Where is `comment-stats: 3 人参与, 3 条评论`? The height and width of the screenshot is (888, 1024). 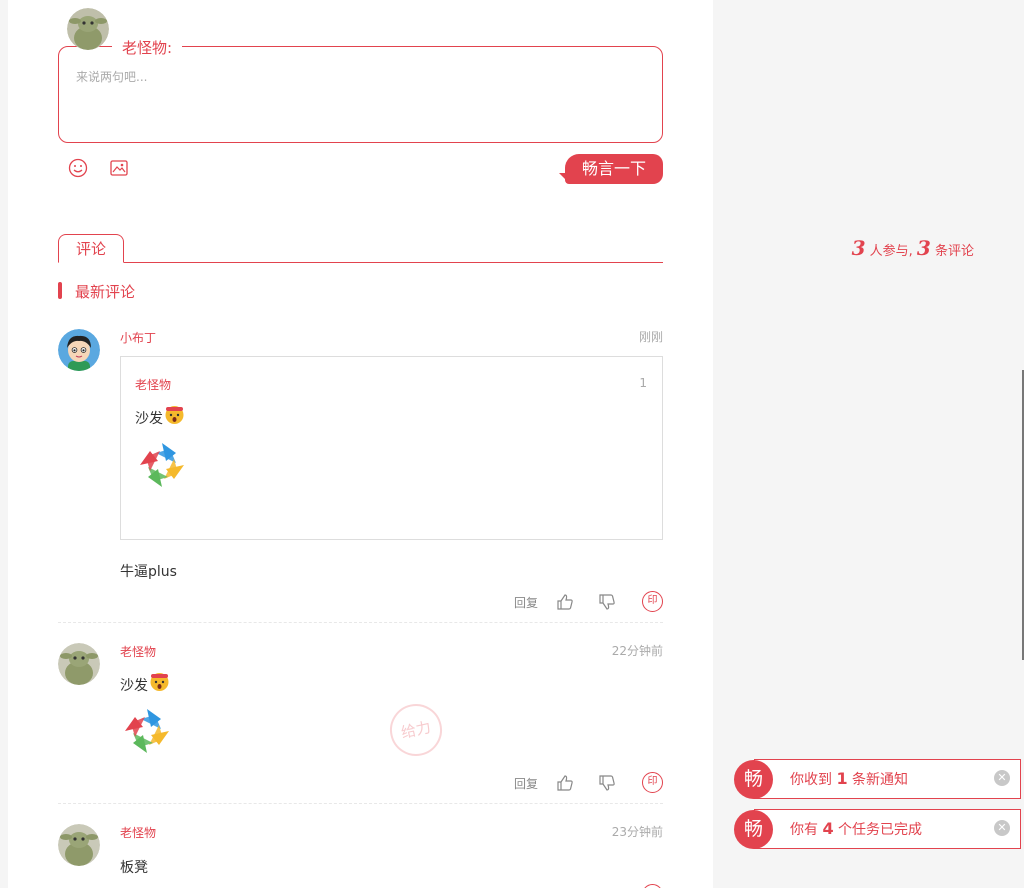
comment-stats: 3 人参与, 3 条评论 is located at coordinates (913, 248).